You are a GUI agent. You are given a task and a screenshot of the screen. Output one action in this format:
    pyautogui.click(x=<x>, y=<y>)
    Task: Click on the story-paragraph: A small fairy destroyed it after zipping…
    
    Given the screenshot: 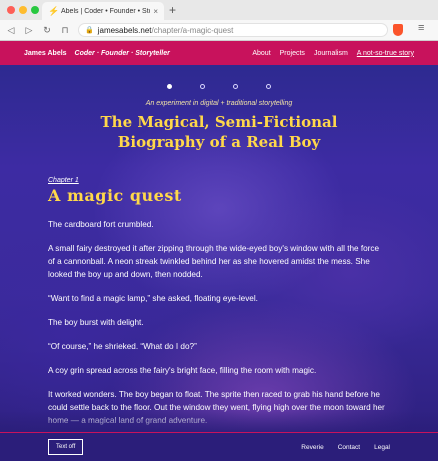 What is the action you would take?
    pyautogui.click(x=214, y=261)
    